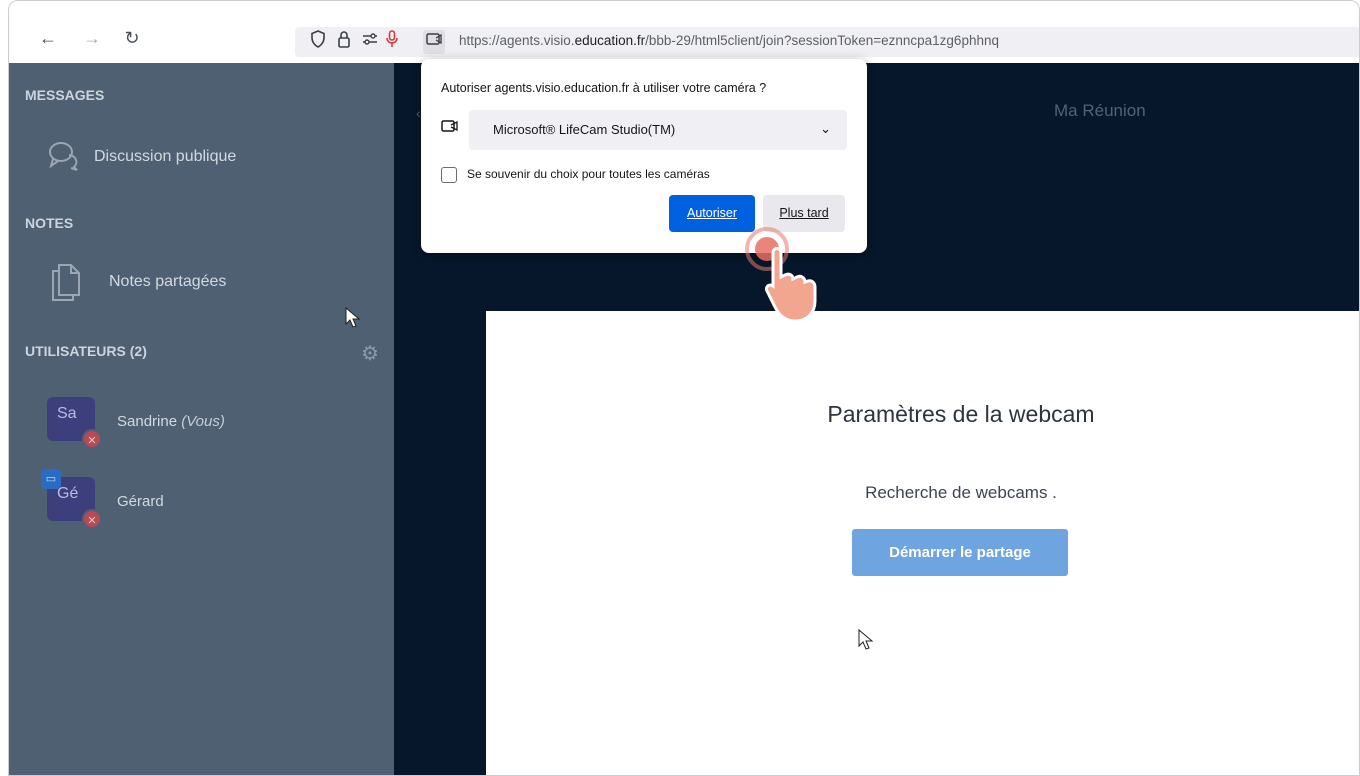 Image resolution: width=1360 pixels, height=776 pixels. Describe the element at coordinates (804, 213) in the screenshot. I see `later-button: Plus tard` at that location.